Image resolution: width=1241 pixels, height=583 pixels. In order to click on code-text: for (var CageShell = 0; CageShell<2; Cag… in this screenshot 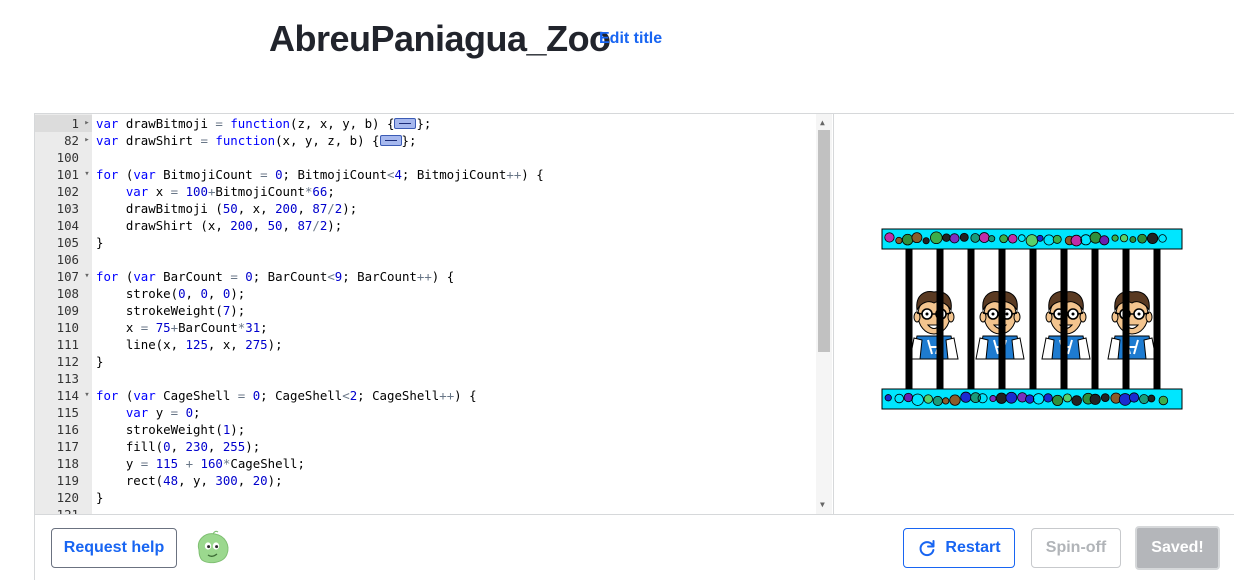, I will do `click(286, 395)`.